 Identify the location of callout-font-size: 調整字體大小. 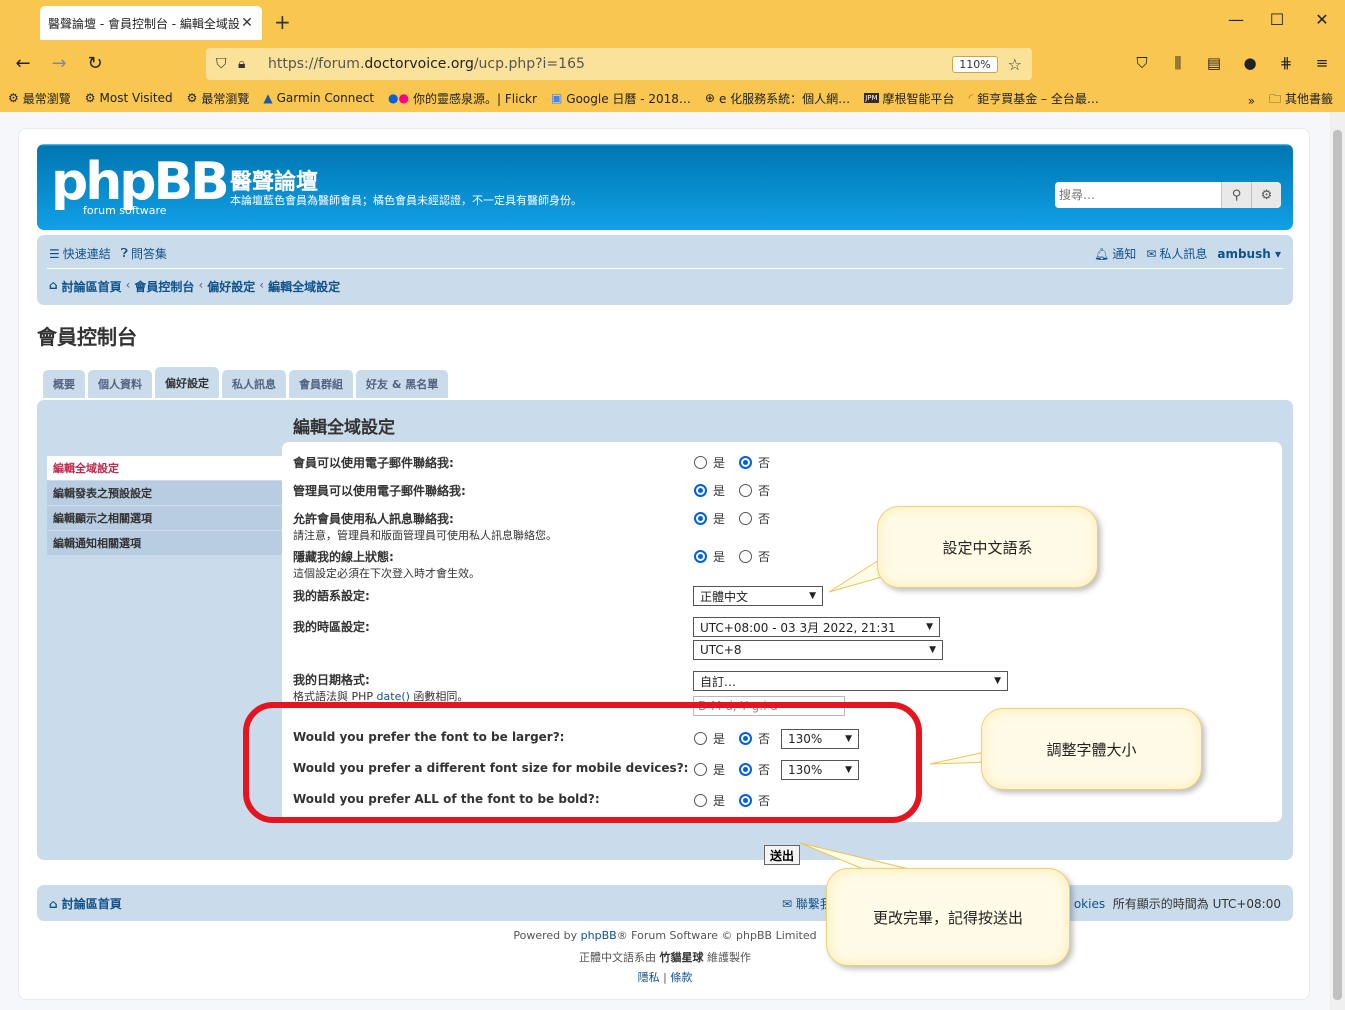
(1091, 749).